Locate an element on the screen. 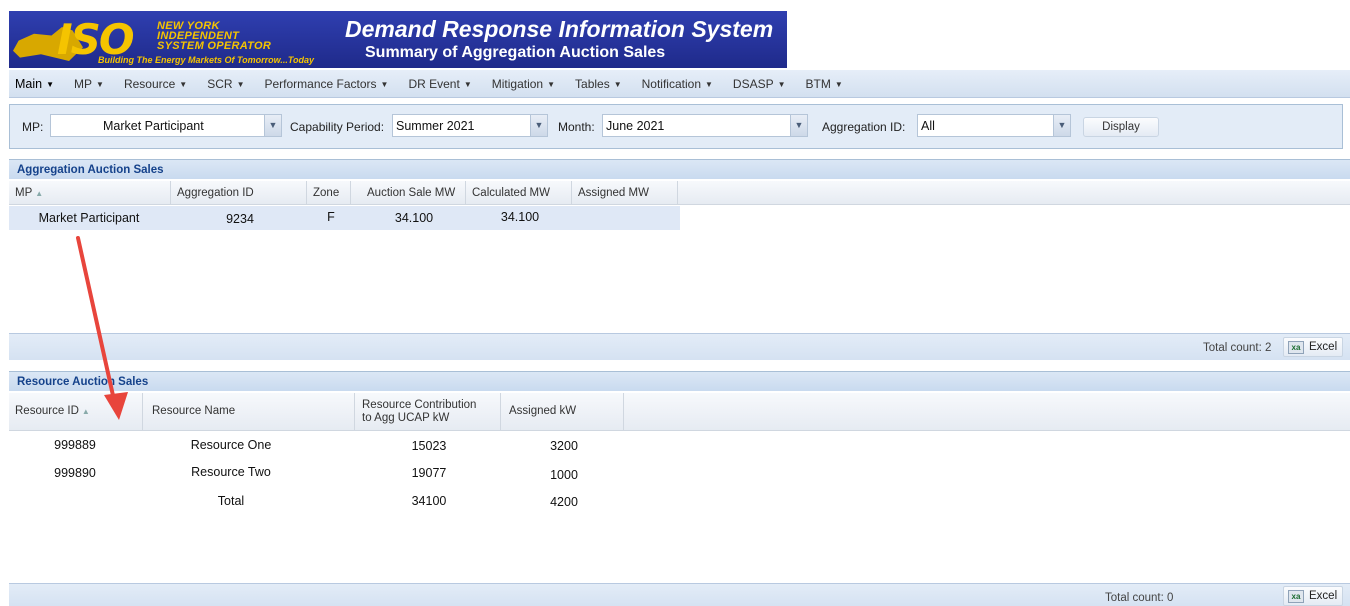 Image resolution: width=1350 pixels, height=606 pixels. cell-assigned-kw: 3200 is located at coordinates (564, 446).